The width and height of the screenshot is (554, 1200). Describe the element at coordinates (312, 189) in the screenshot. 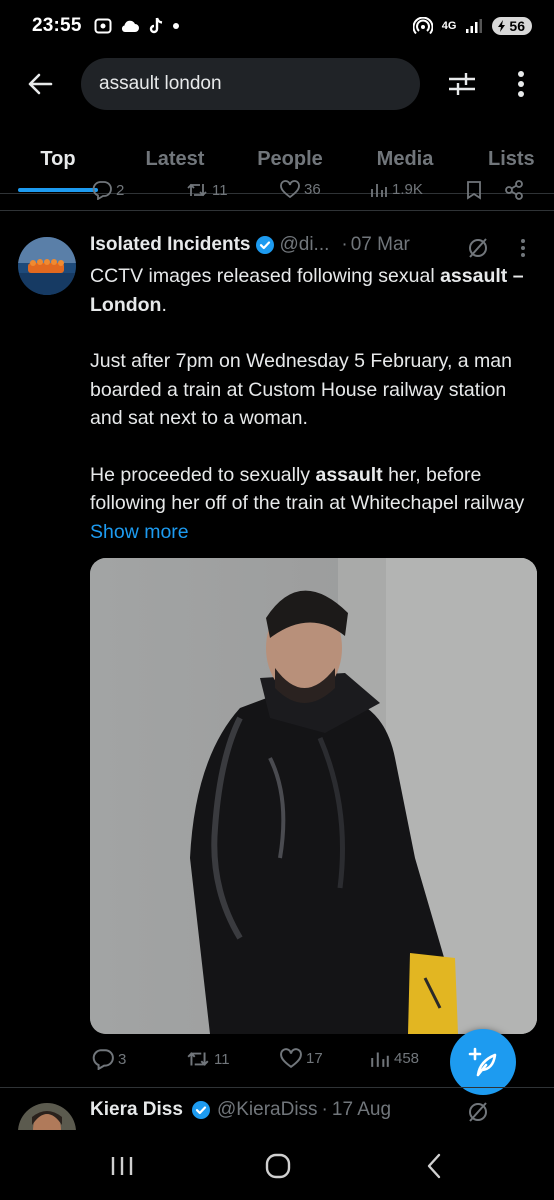

I see `like-count: 36` at that location.